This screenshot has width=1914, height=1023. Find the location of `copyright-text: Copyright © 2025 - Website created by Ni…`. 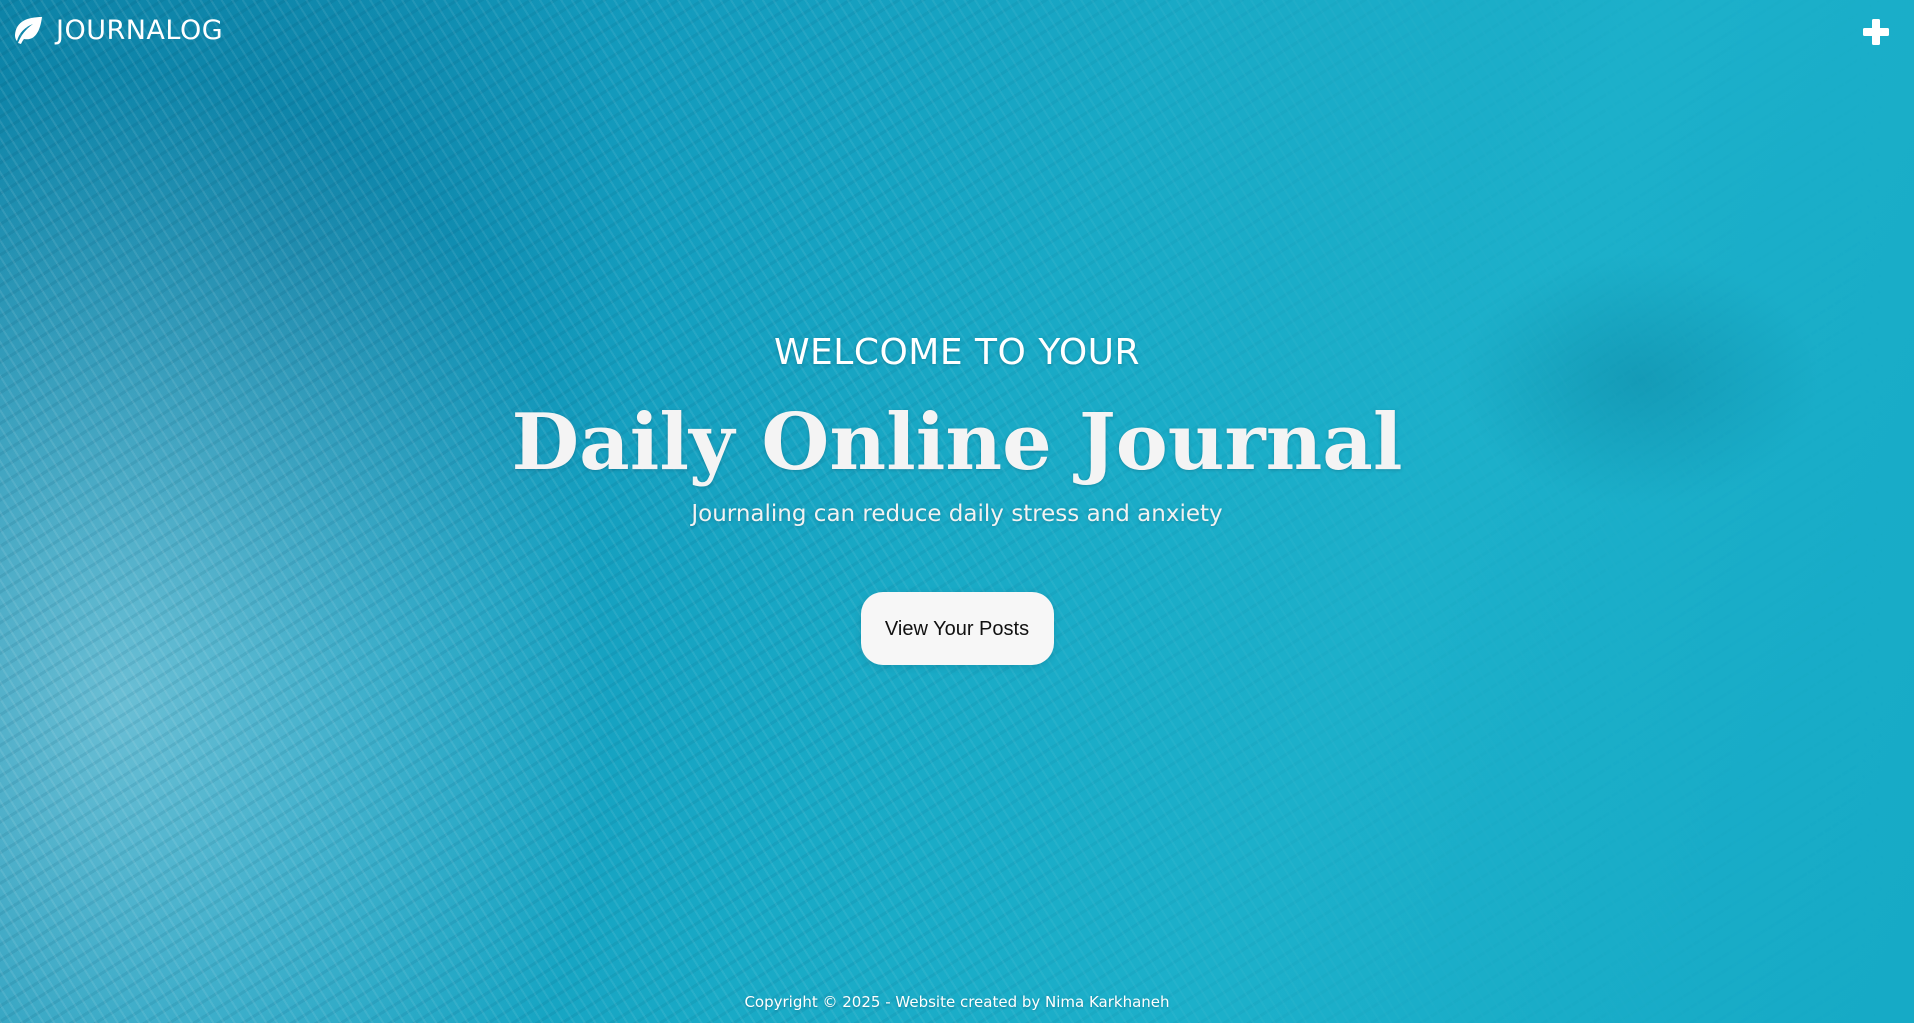

copyright-text: Copyright © 2025 - Website created by Ni… is located at coordinates (957, 1002).